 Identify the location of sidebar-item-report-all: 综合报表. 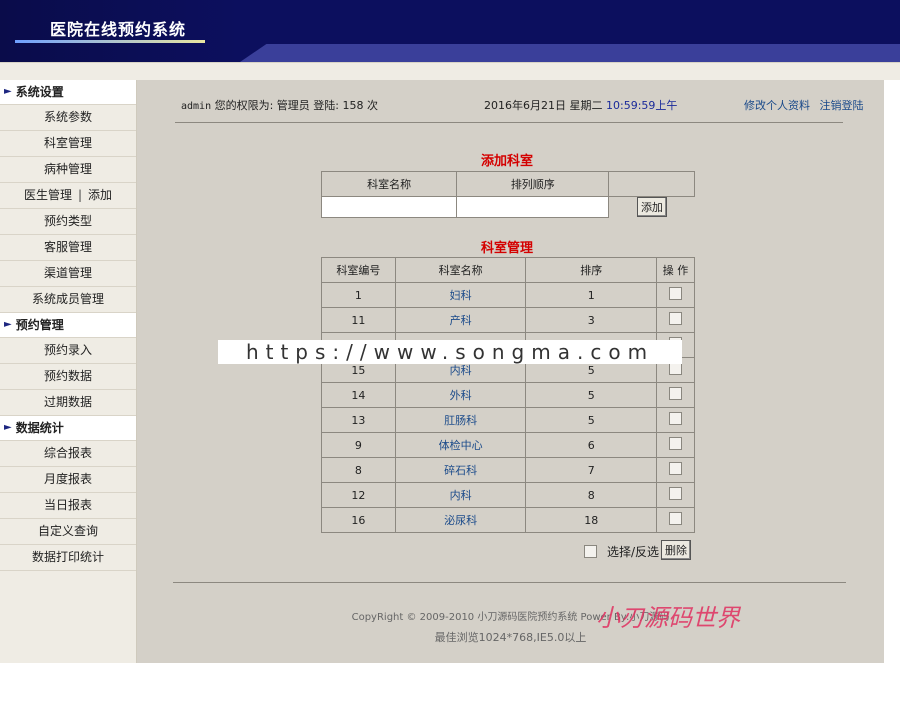
(68, 454).